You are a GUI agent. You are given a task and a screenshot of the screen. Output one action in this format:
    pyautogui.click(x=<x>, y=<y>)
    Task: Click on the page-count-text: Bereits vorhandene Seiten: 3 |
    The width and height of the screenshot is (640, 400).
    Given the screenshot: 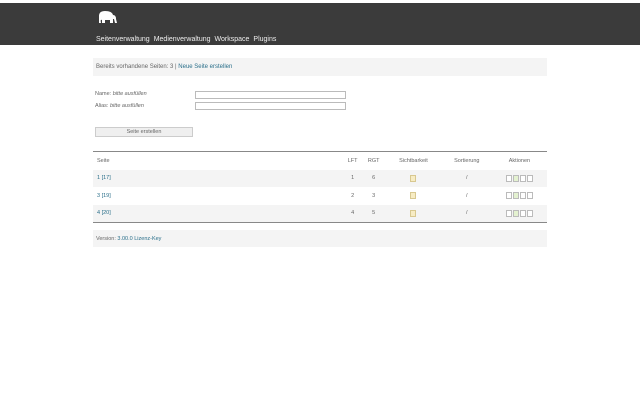 What is the action you would take?
    pyautogui.click(x=136, y=67)
    